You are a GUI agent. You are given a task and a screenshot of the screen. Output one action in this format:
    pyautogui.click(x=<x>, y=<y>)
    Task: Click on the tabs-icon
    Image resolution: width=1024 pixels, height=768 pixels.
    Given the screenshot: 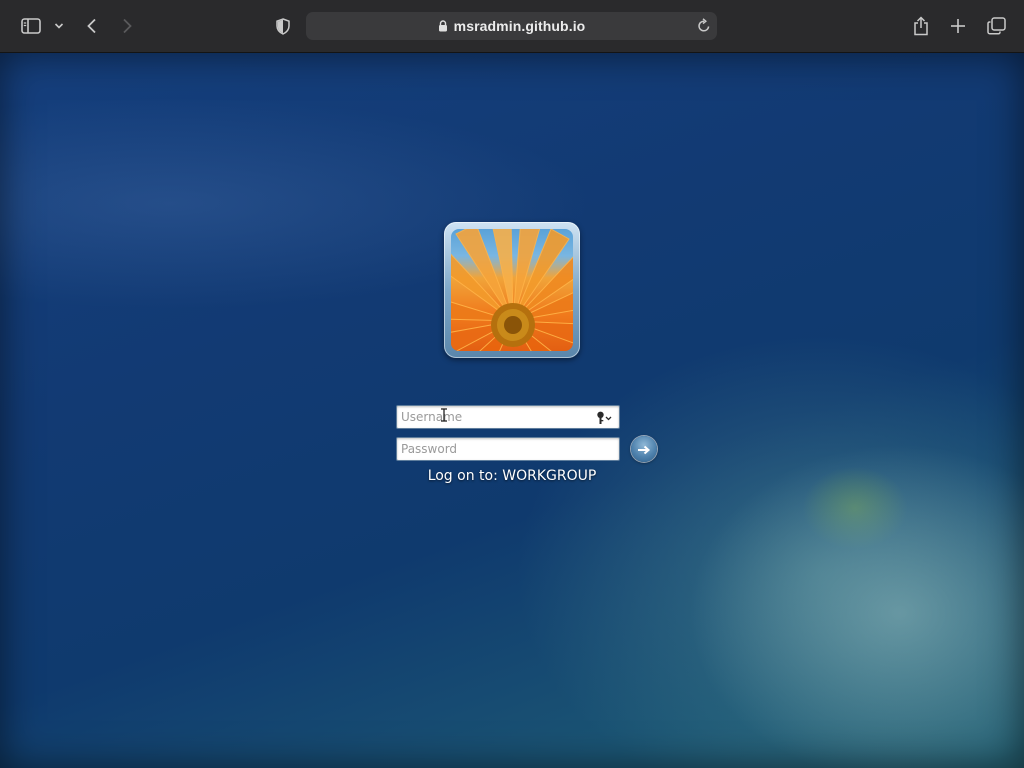 What is the action you would take?
    pyautogui.click(x=996, y=26)
    